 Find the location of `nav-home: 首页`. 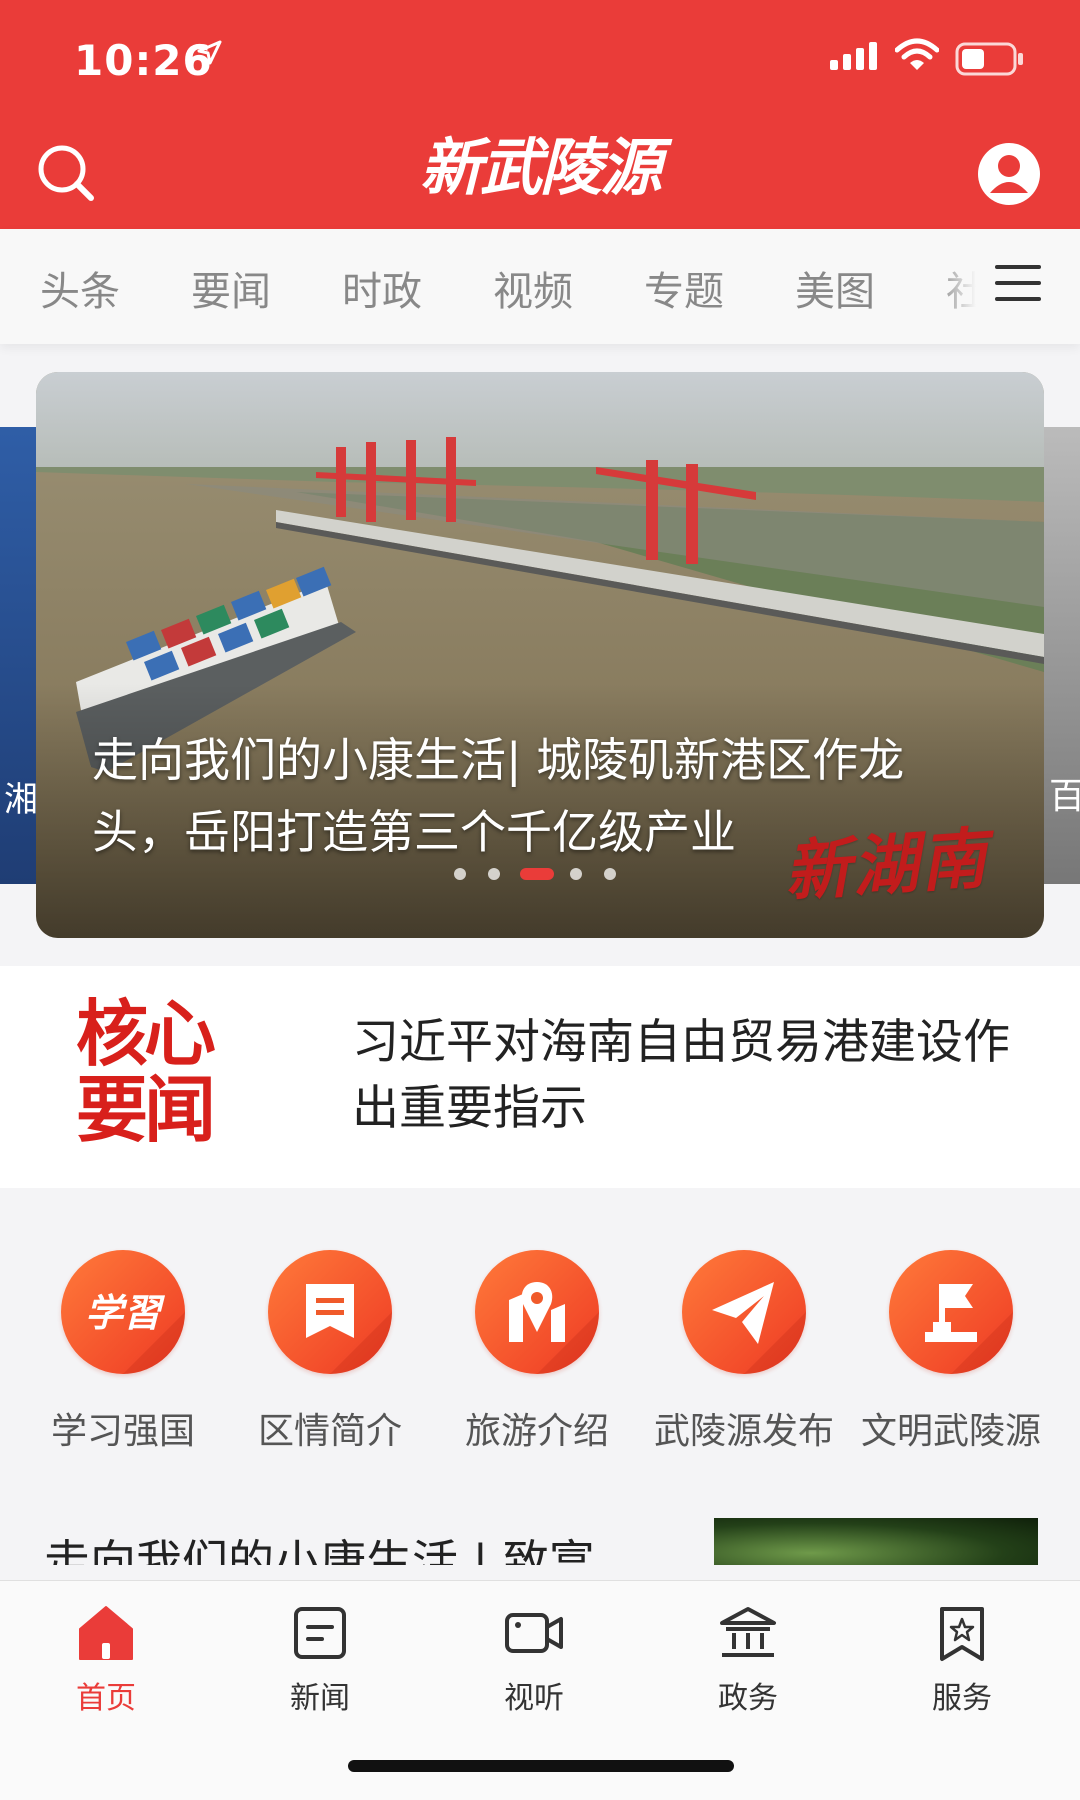

nav-home: 首页 is located at coordinates (106, 1660).